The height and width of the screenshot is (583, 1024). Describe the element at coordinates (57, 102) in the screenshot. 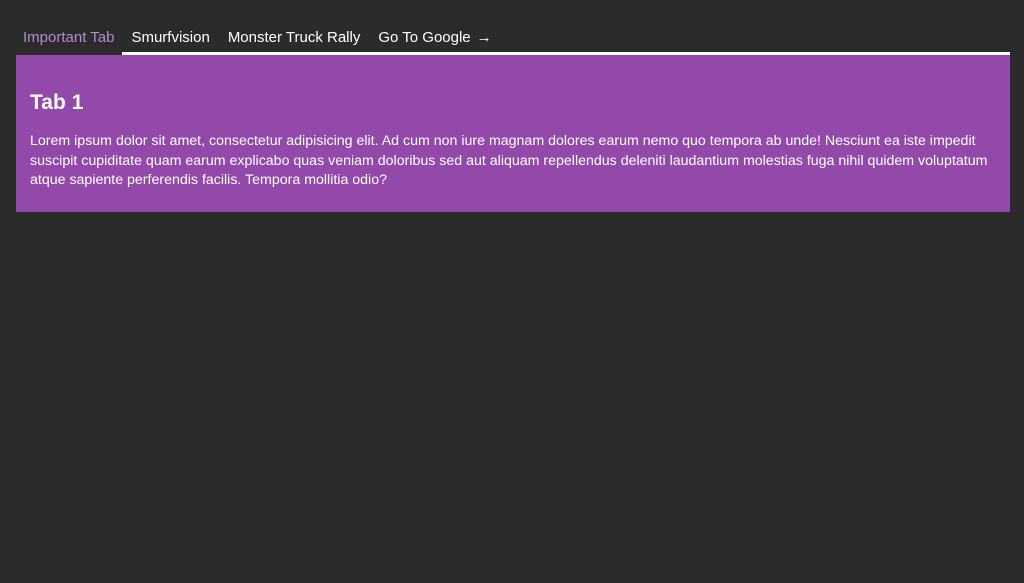

I see `panel-title: Tab 1` at that location.